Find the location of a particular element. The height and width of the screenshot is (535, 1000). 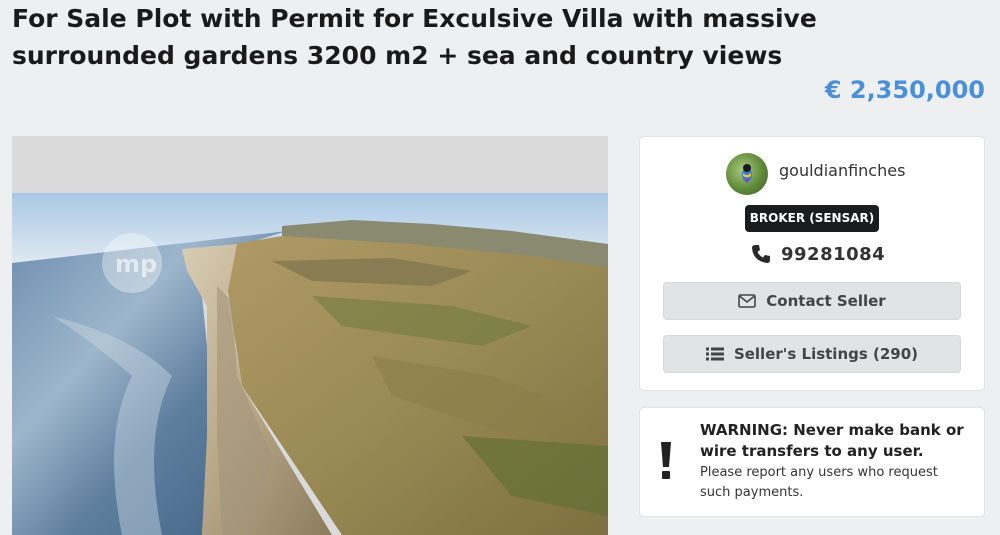

seller-username: gouldianfinches is located at coordinates (842, 170).